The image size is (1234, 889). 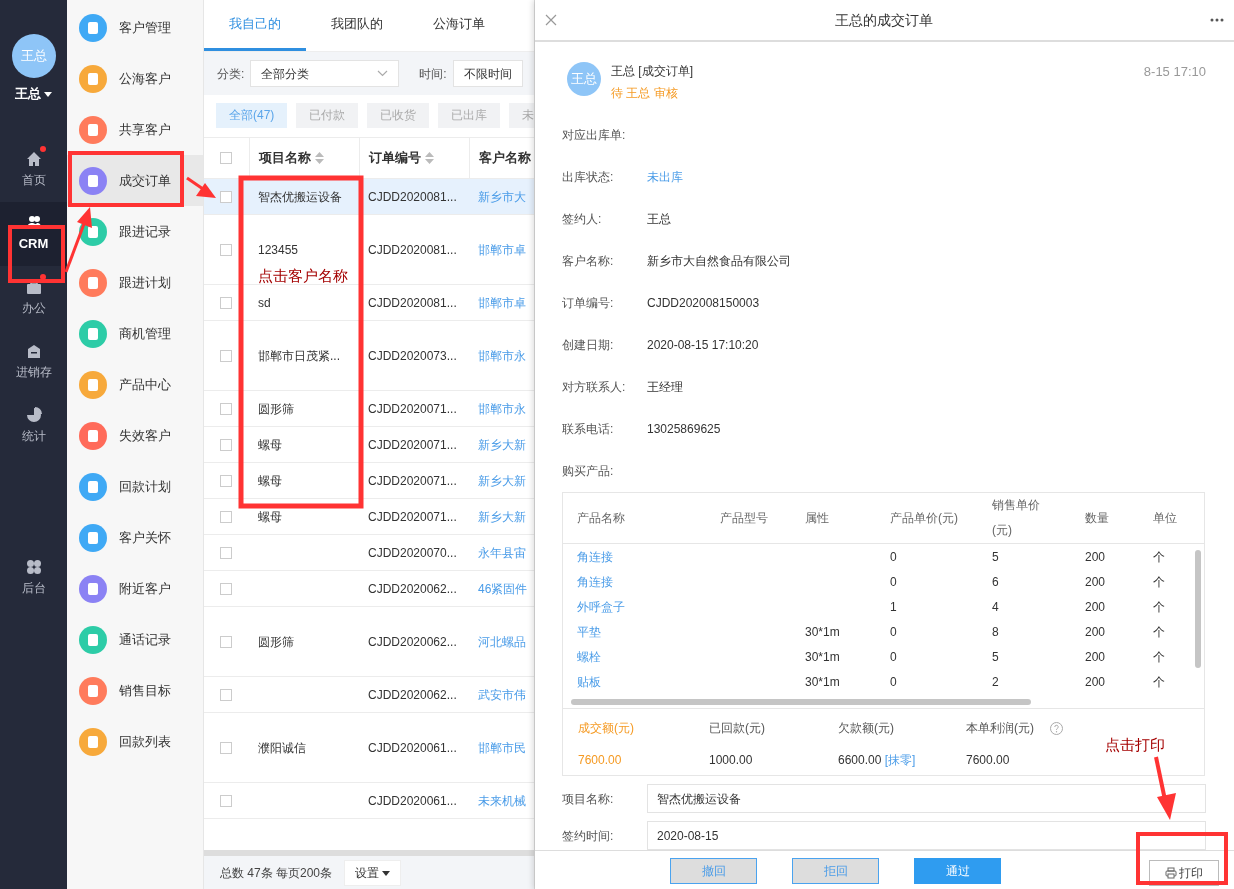 I want to click on column-header: 项目名称, so click(x=285, y=158).